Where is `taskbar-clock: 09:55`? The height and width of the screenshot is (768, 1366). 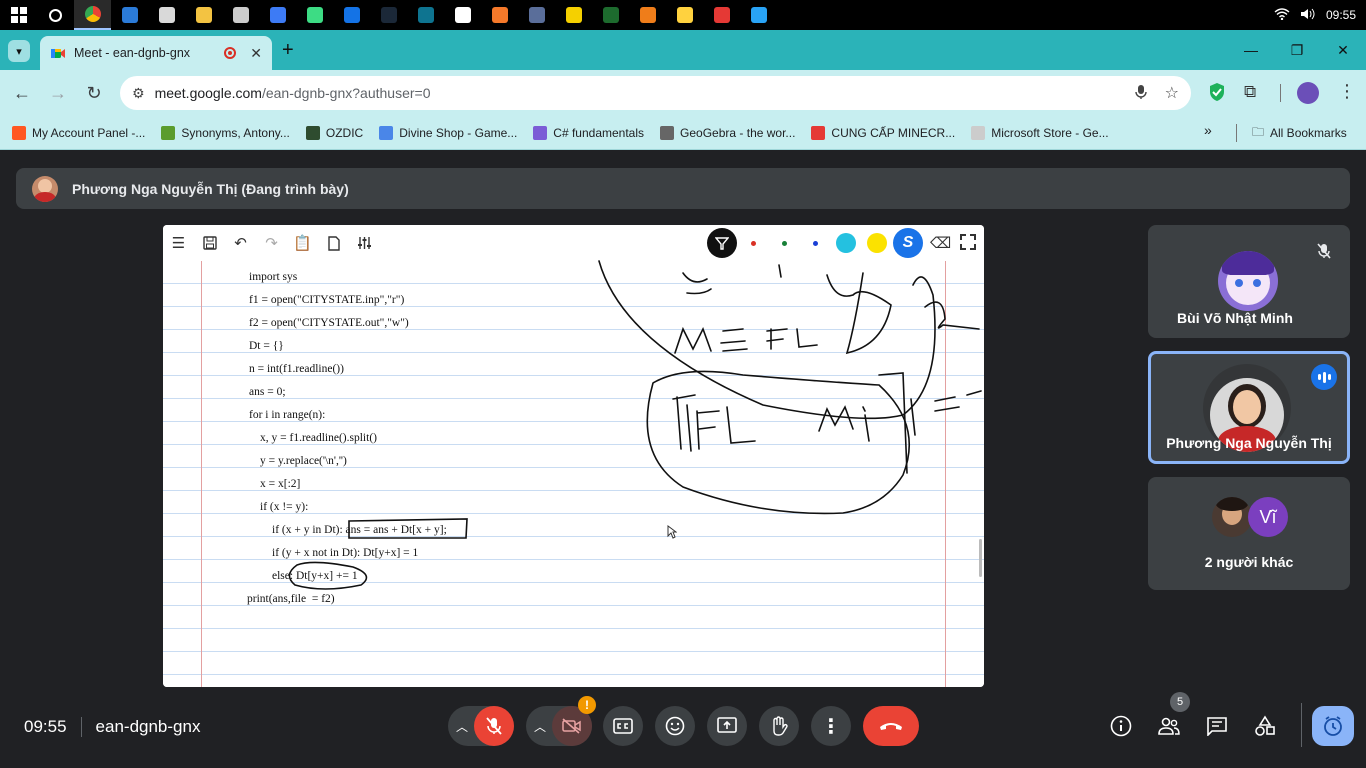 taskbar-clock: 09:55 is located at coordinates (1341, 15).